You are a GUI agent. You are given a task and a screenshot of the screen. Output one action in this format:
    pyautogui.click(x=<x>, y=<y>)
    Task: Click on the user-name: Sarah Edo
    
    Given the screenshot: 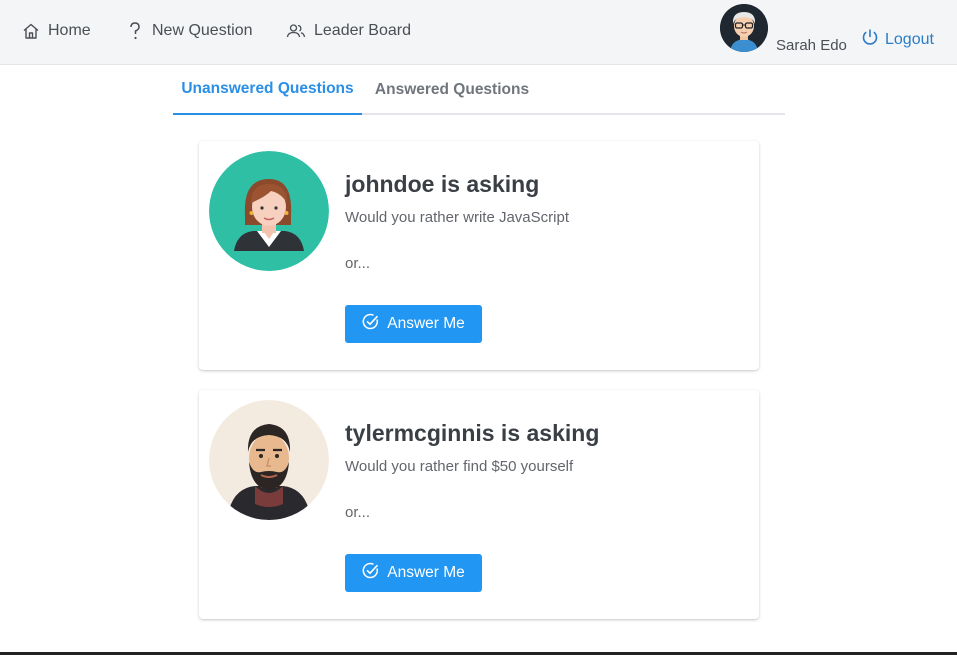 What is the action you would take?
    pyautogui.click(x=811, y=45)
    